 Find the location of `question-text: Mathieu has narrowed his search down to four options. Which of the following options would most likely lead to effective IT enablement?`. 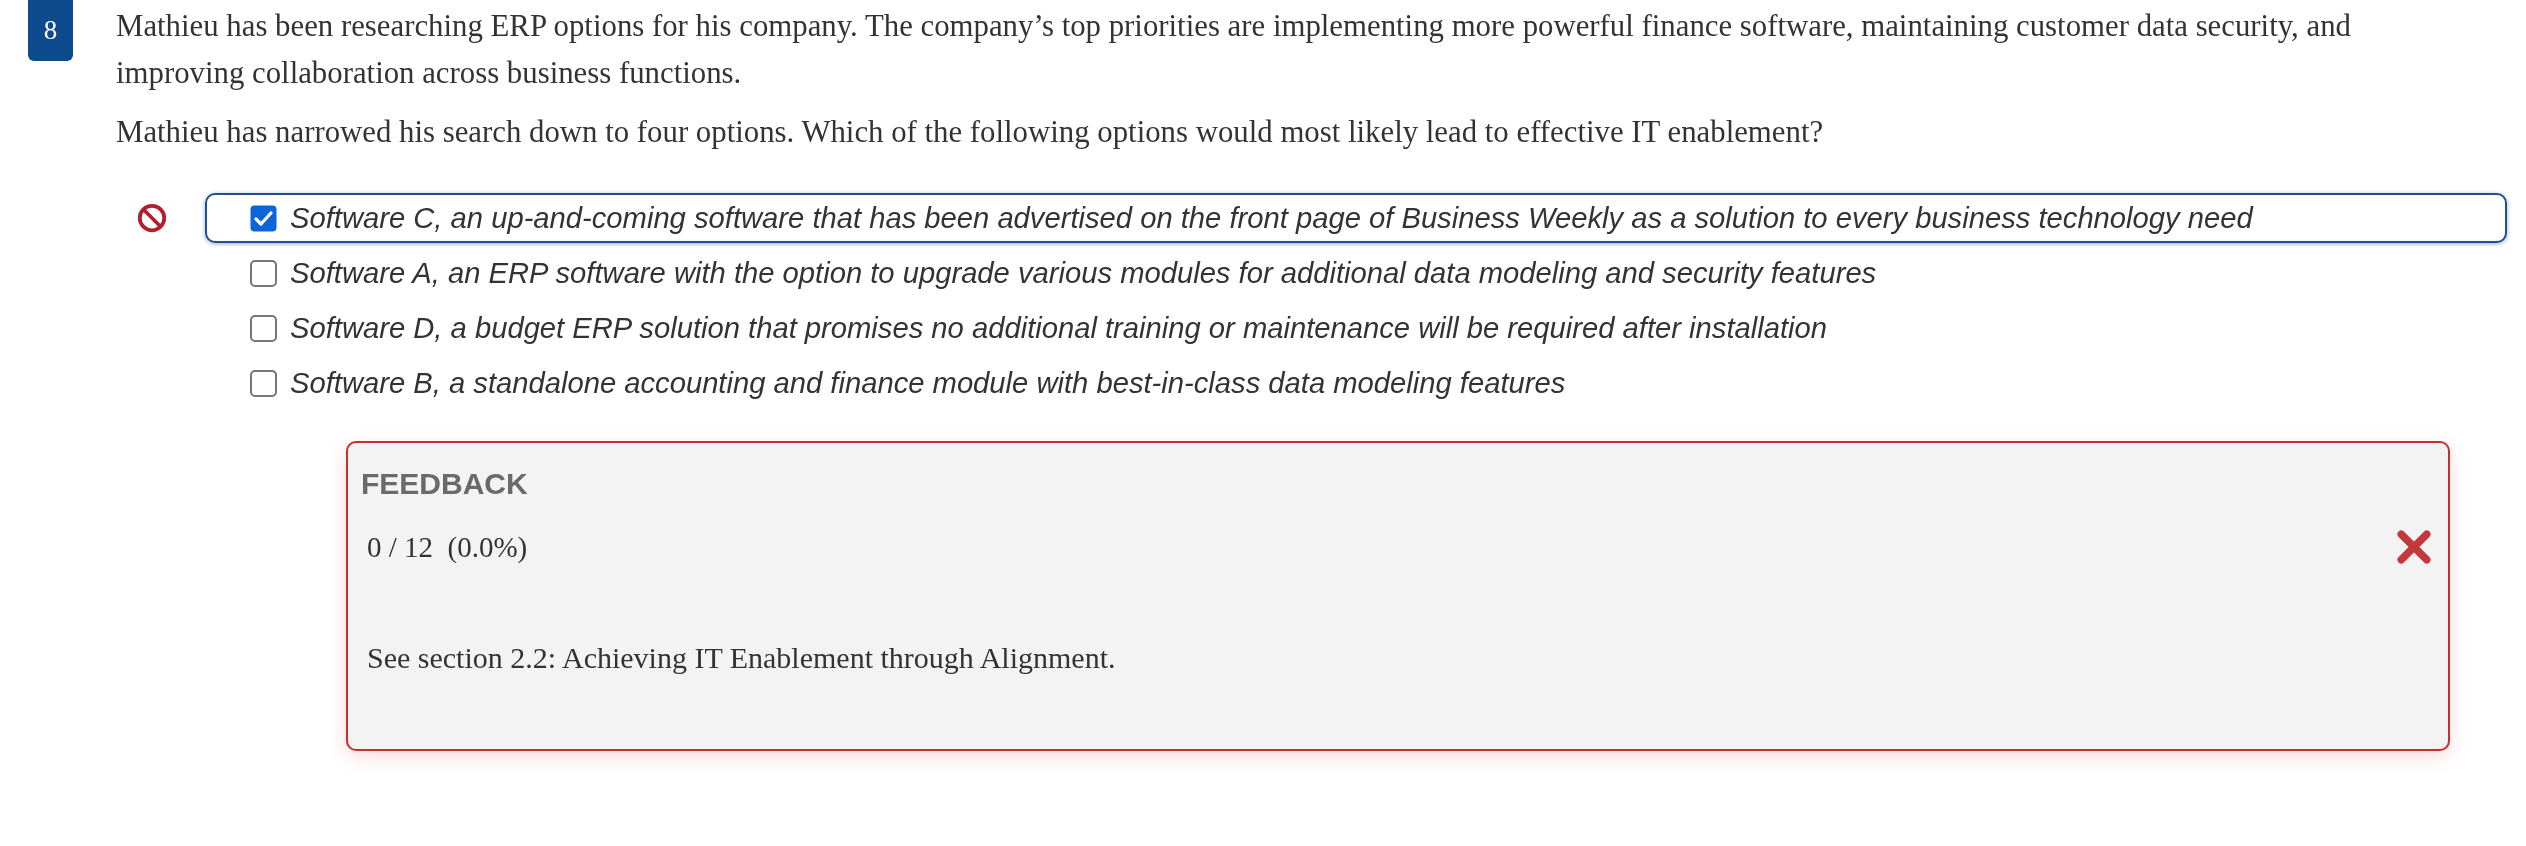

question-text: Mathieu has narrowed his search down to four options. Which of the following options would most likely lead to effective IT enablement? is located at coordinates (970, 132).